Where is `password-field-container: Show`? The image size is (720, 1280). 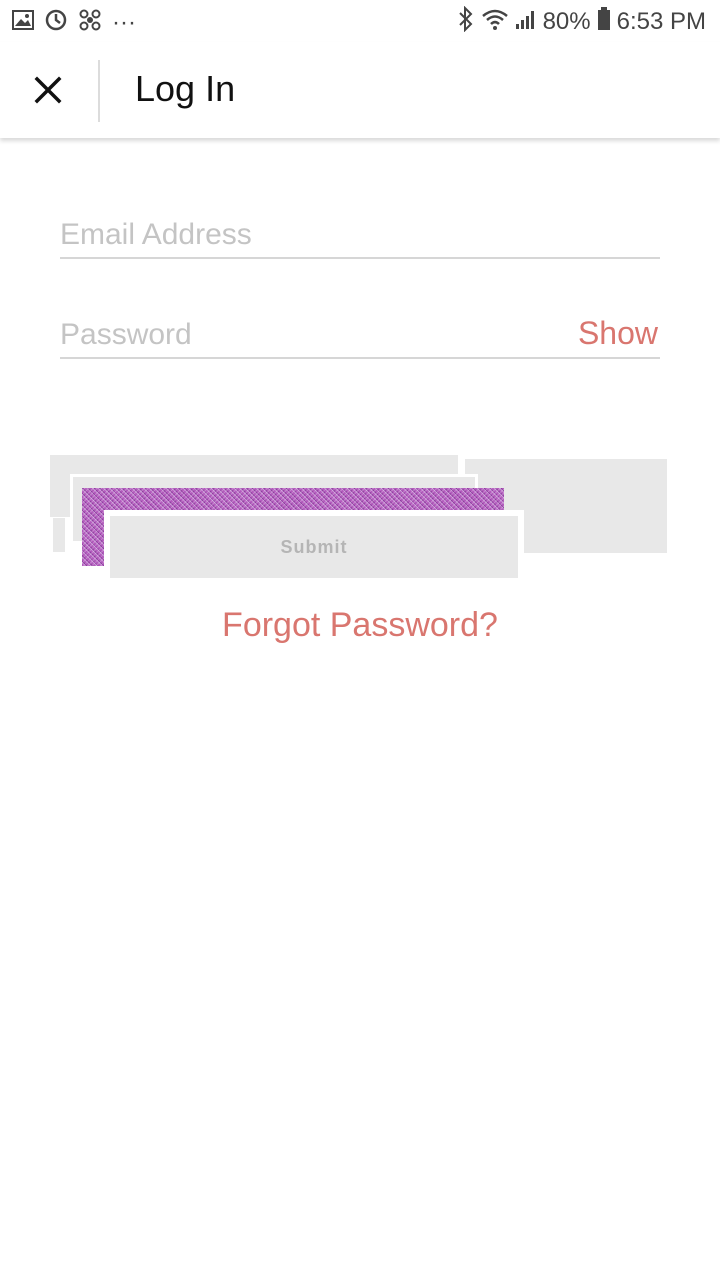 password-field-container: Show is located at coordinates (360, 336).